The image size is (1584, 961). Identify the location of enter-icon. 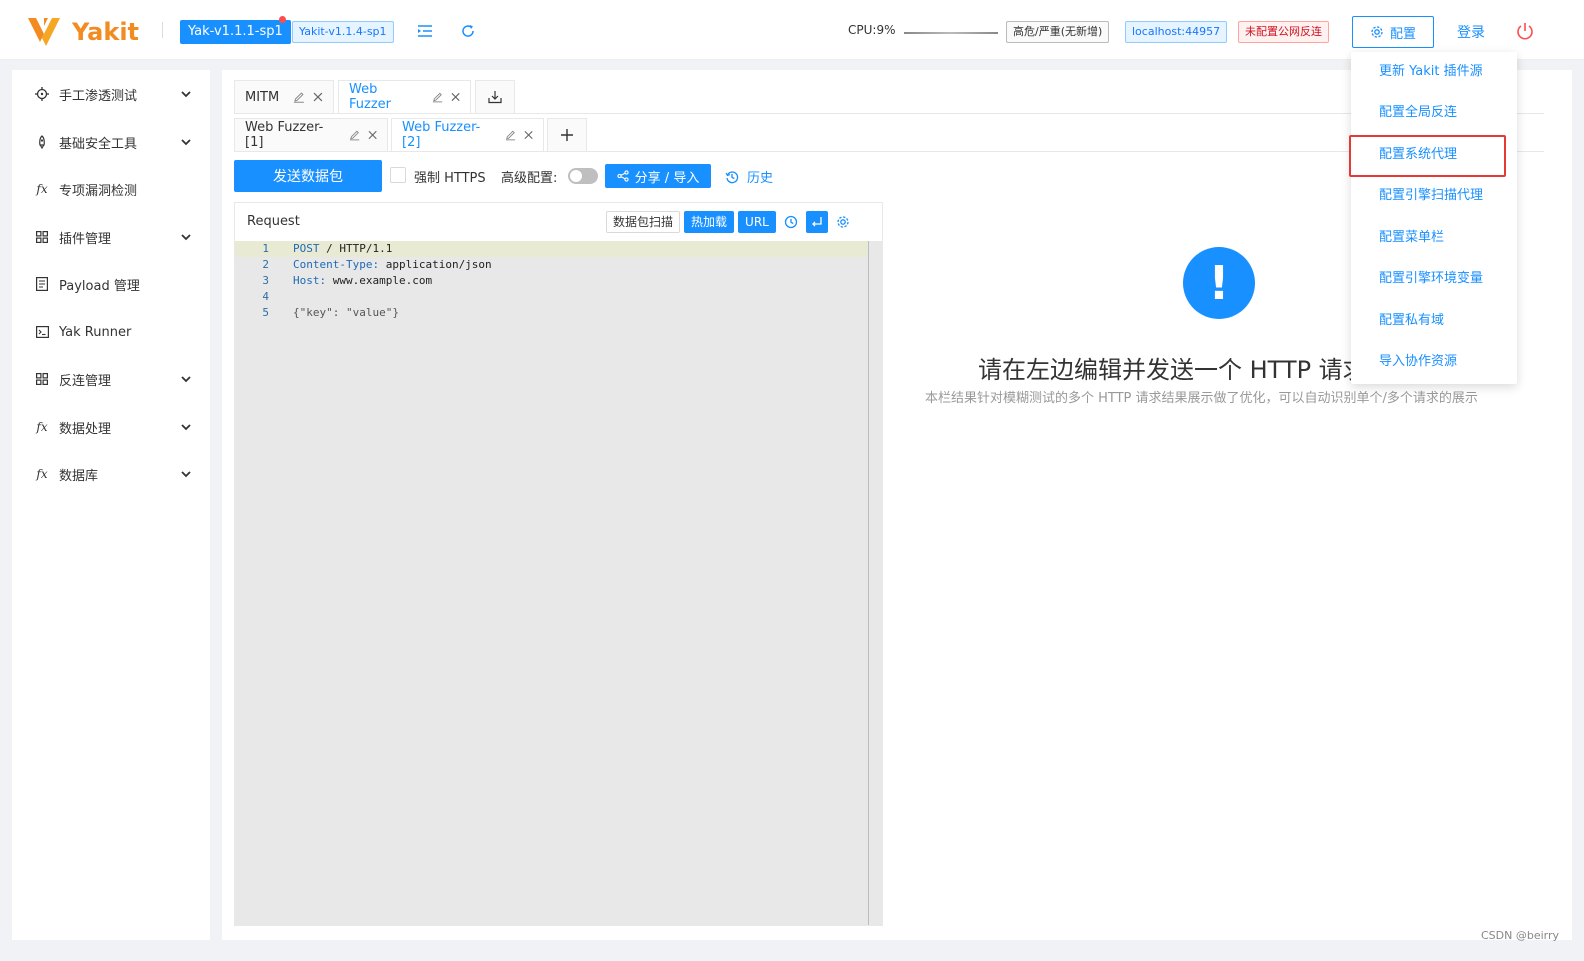
(816, 222).